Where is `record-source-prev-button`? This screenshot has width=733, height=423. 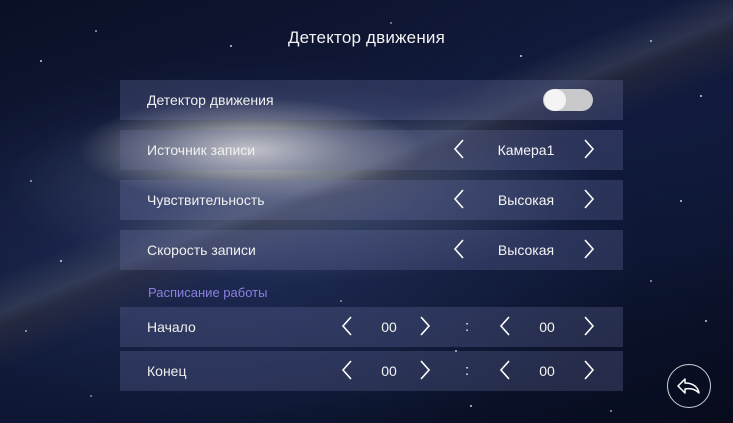 record-source-prev-button is located at coordinates (459, 149).